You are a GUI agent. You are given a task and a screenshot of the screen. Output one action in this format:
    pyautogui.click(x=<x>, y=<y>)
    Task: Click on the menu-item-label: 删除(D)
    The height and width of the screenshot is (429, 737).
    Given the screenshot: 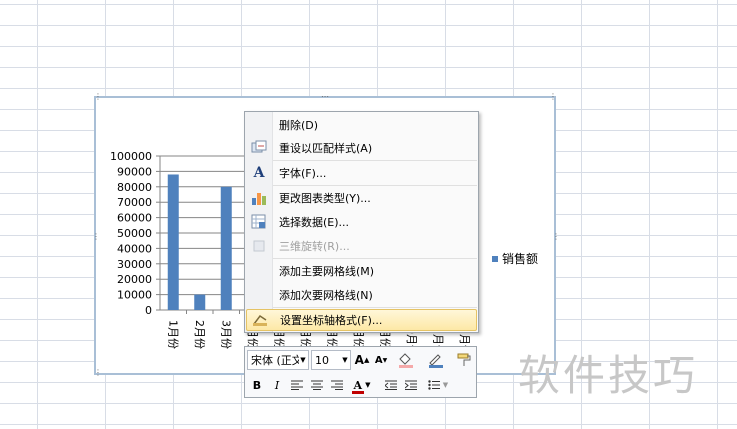 What is the action you would take?
    pyautogui.click(x=299, y=125)
    